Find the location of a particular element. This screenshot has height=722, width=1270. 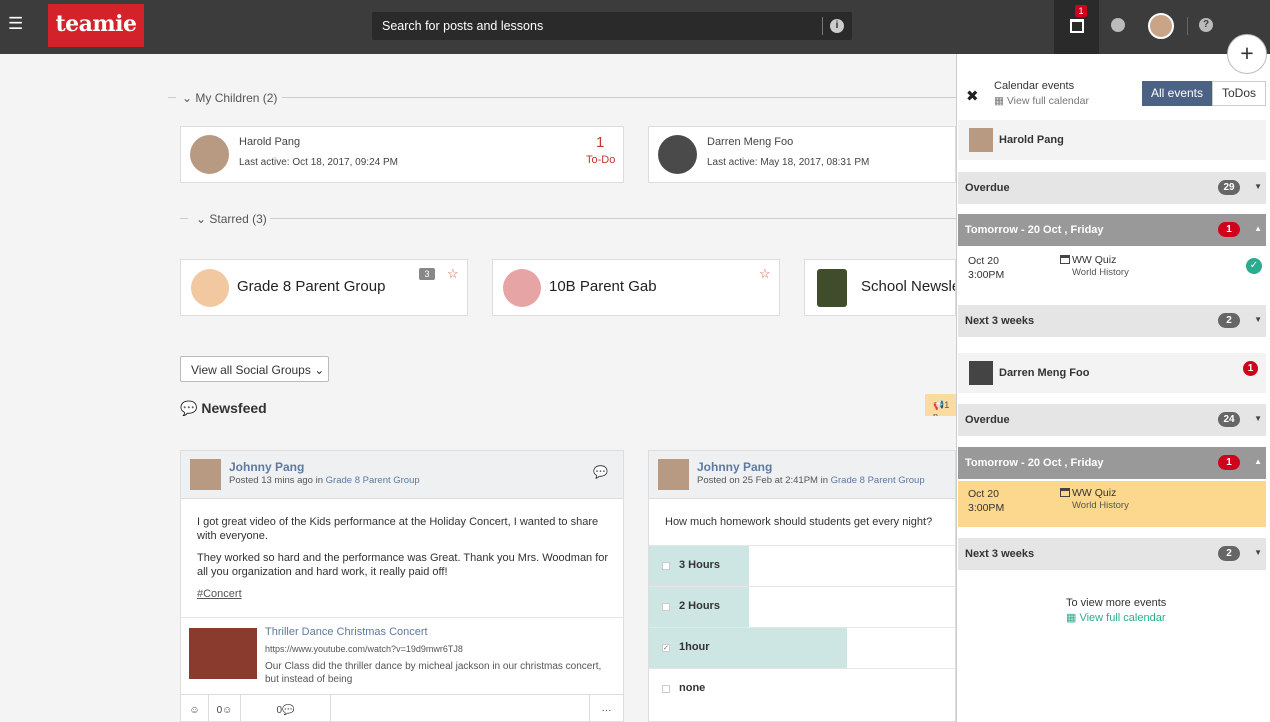

poll-option-label: 1hour is located at coordinates (694, 647).